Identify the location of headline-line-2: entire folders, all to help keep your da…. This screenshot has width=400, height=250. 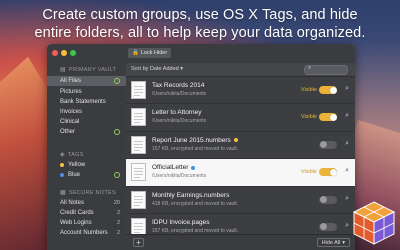
(200, 33).